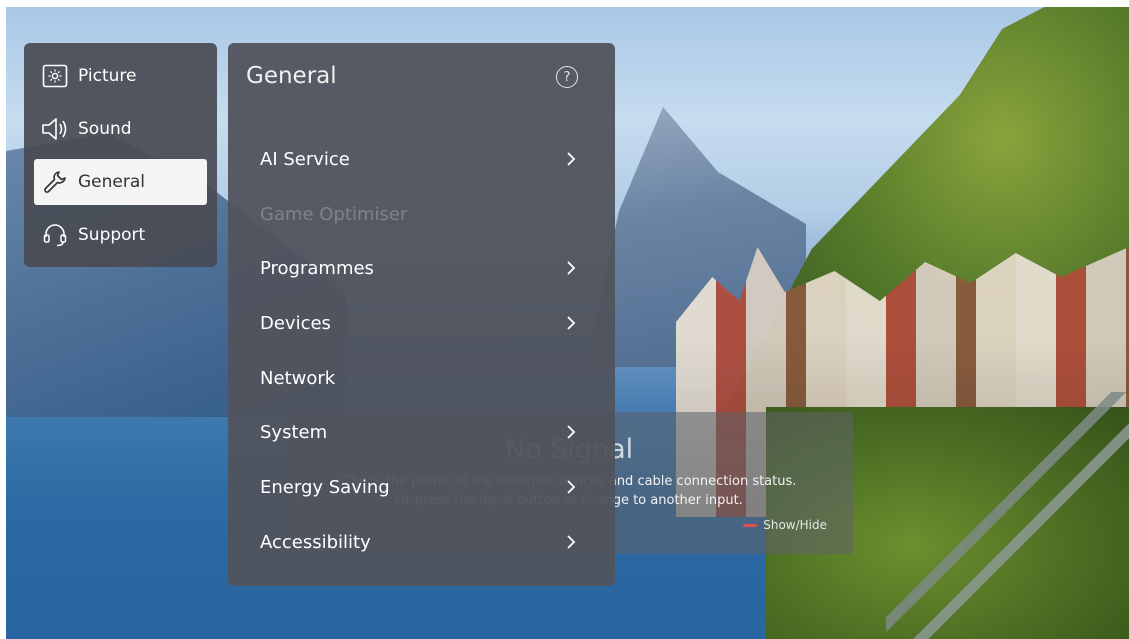 This screenshot has width=1129, height=639. I want to click on railing, so click(1007, 515).